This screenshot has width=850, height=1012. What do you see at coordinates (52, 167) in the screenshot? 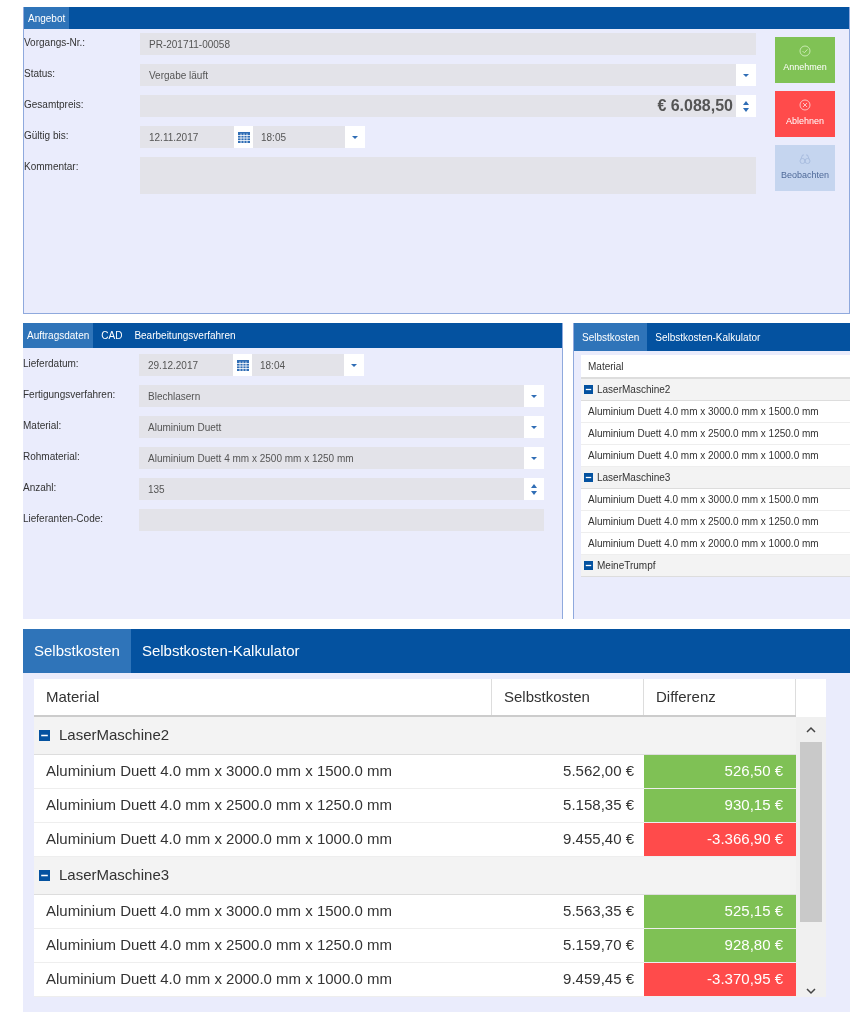
I see `field-label: Kommentar:` at bounding box center [52, 167].